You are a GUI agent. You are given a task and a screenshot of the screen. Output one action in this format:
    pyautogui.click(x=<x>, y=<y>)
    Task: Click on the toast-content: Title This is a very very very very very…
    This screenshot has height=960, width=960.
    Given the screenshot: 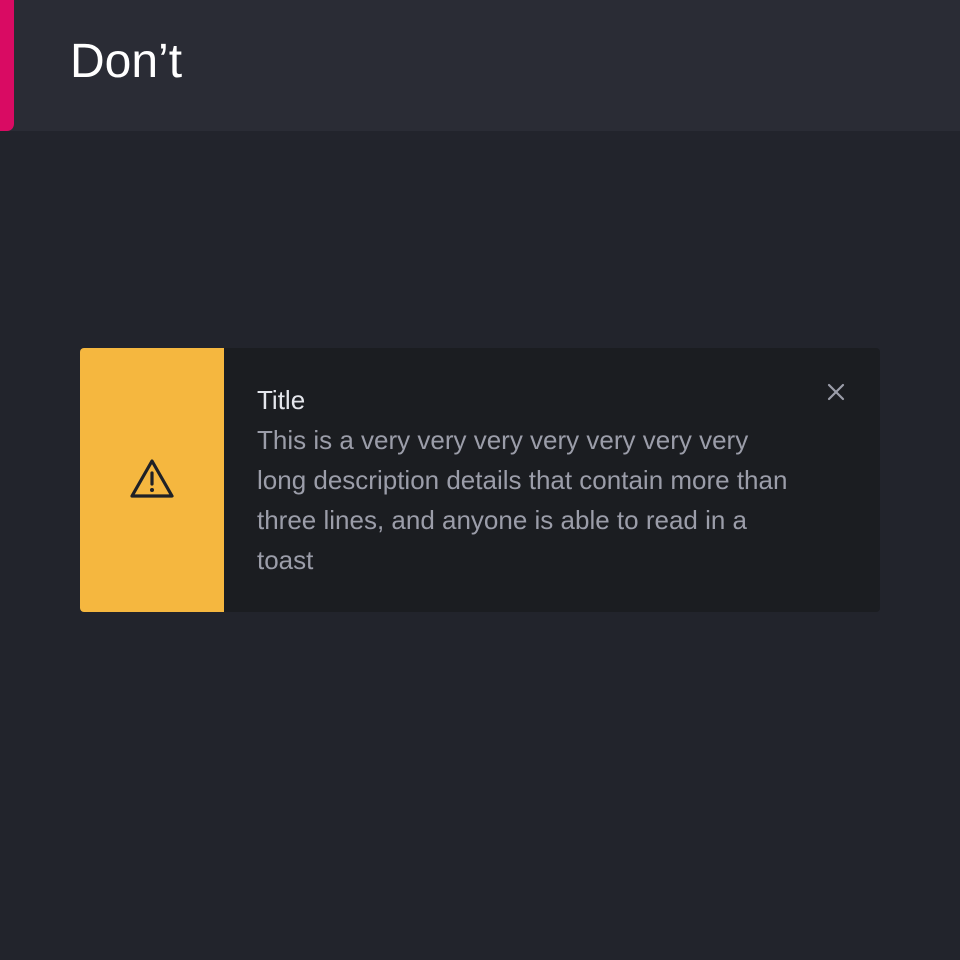 What is the action you would take?
    pyautogui.click(x=527, y=480)
    